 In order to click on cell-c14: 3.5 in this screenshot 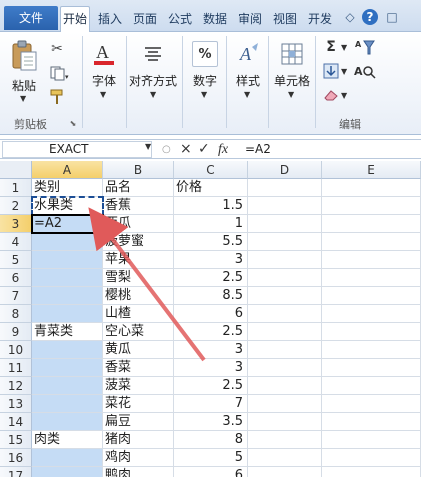, I will do `click(211, 422)`.